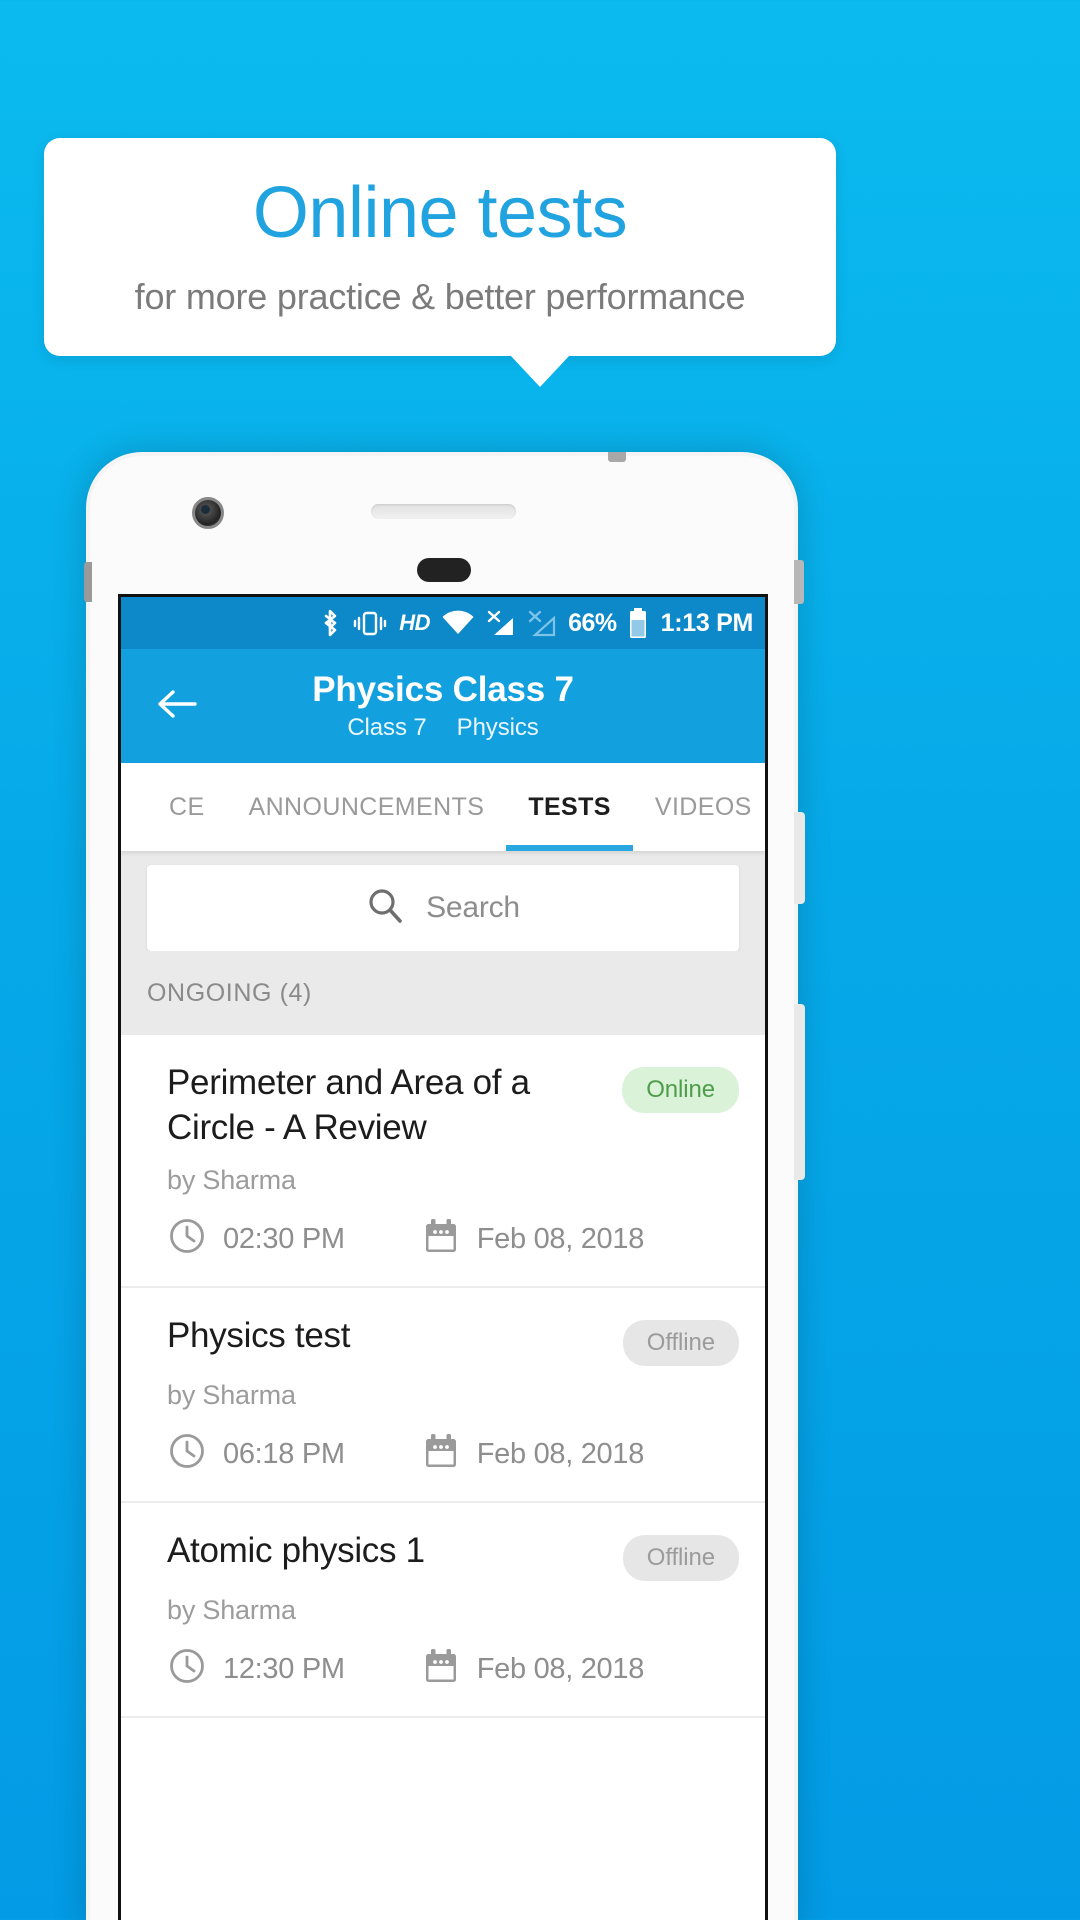 This screenshot has height=1920, width=1080. I want to click on breadcrumb-class: Class 7, so click(387, 727).